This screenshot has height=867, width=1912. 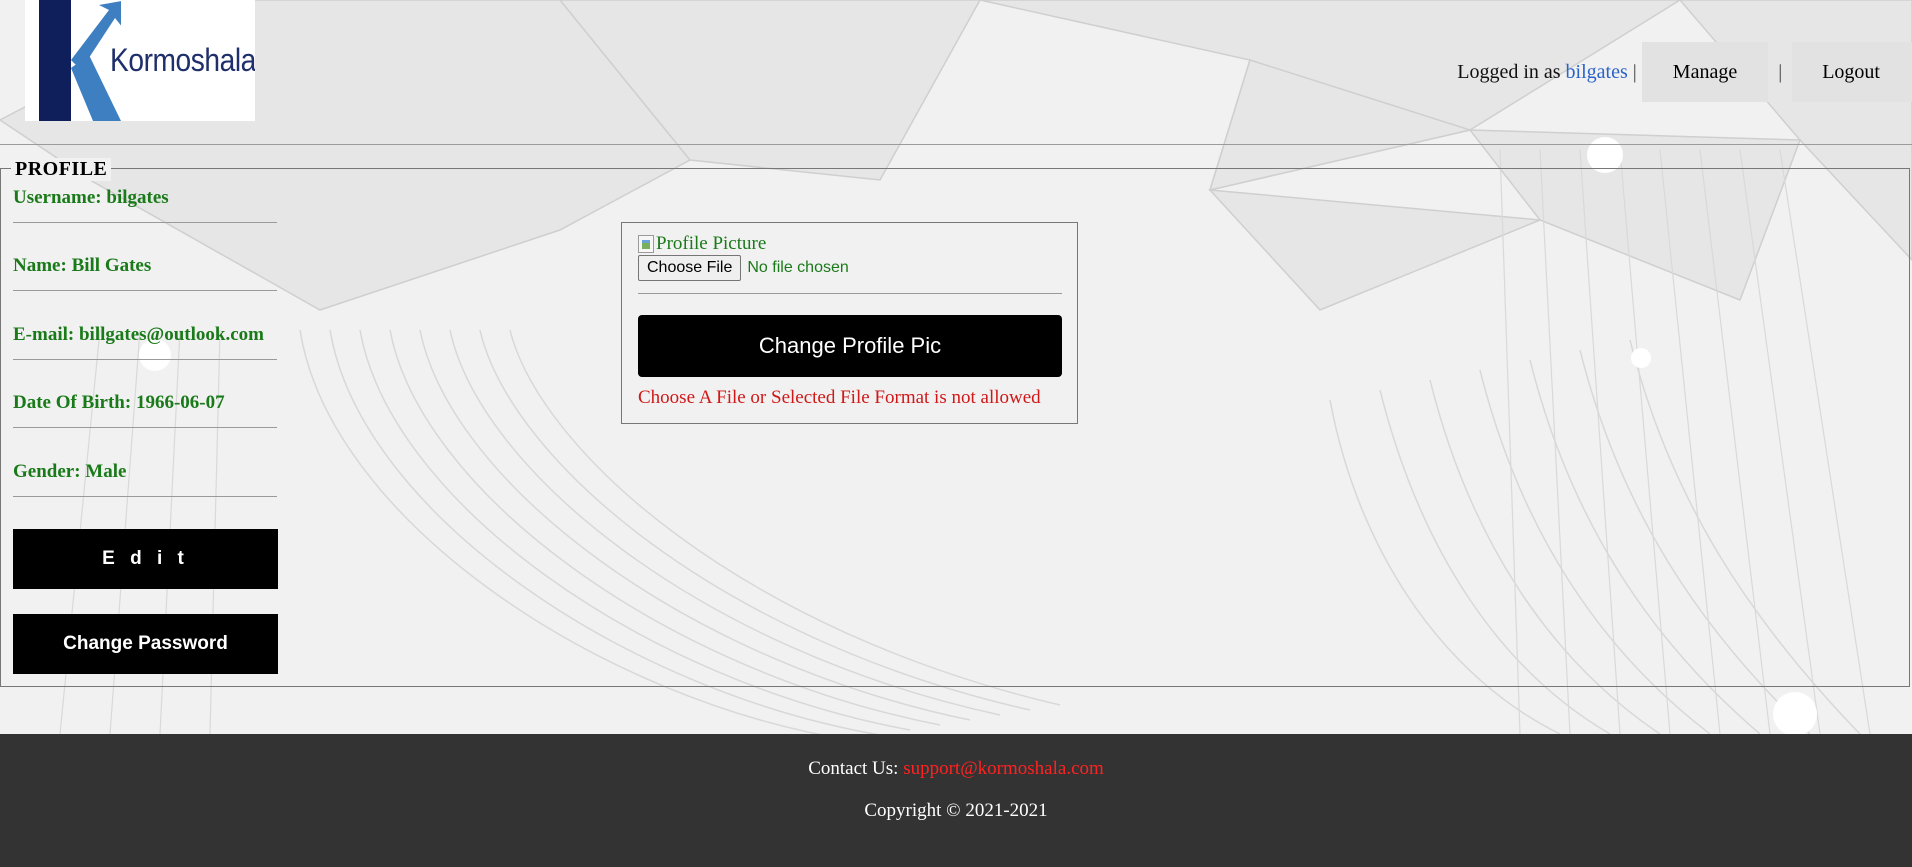 I want to click on site-logo: Kormoshala, so click(x=140, y=60).